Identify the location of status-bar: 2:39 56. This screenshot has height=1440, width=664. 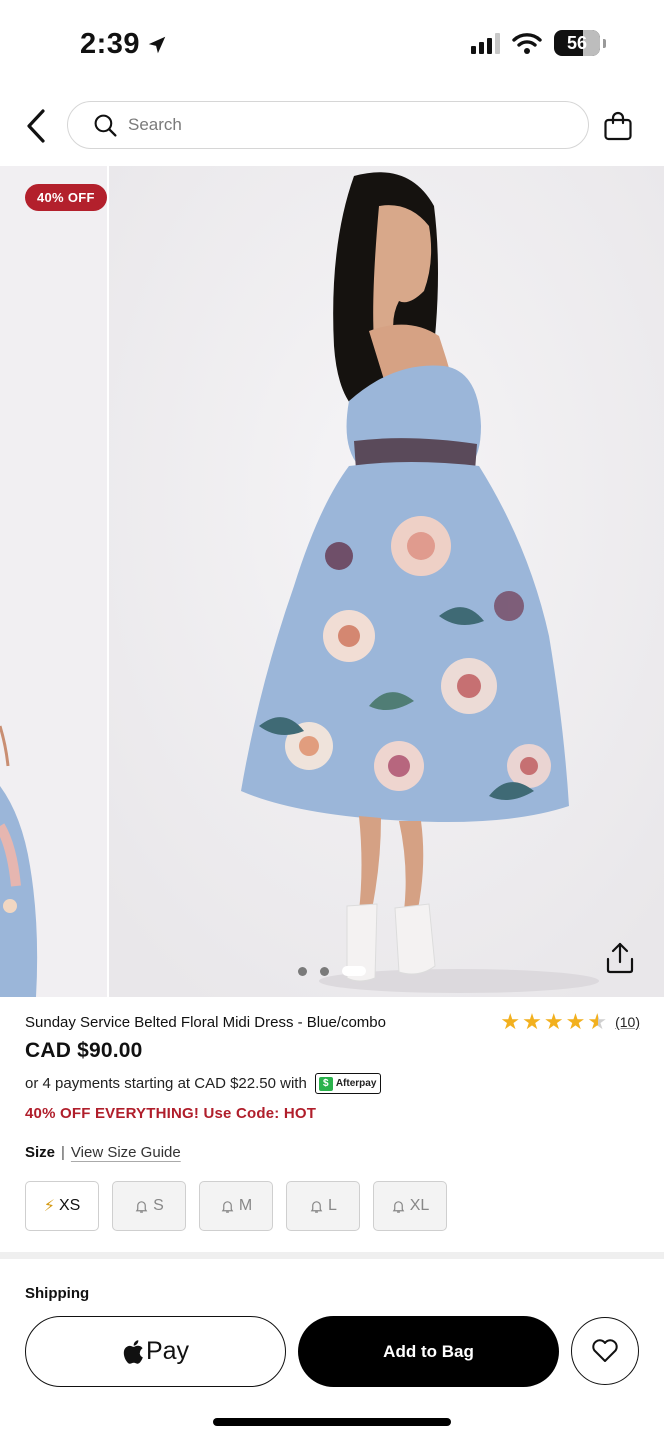
(332, 45).